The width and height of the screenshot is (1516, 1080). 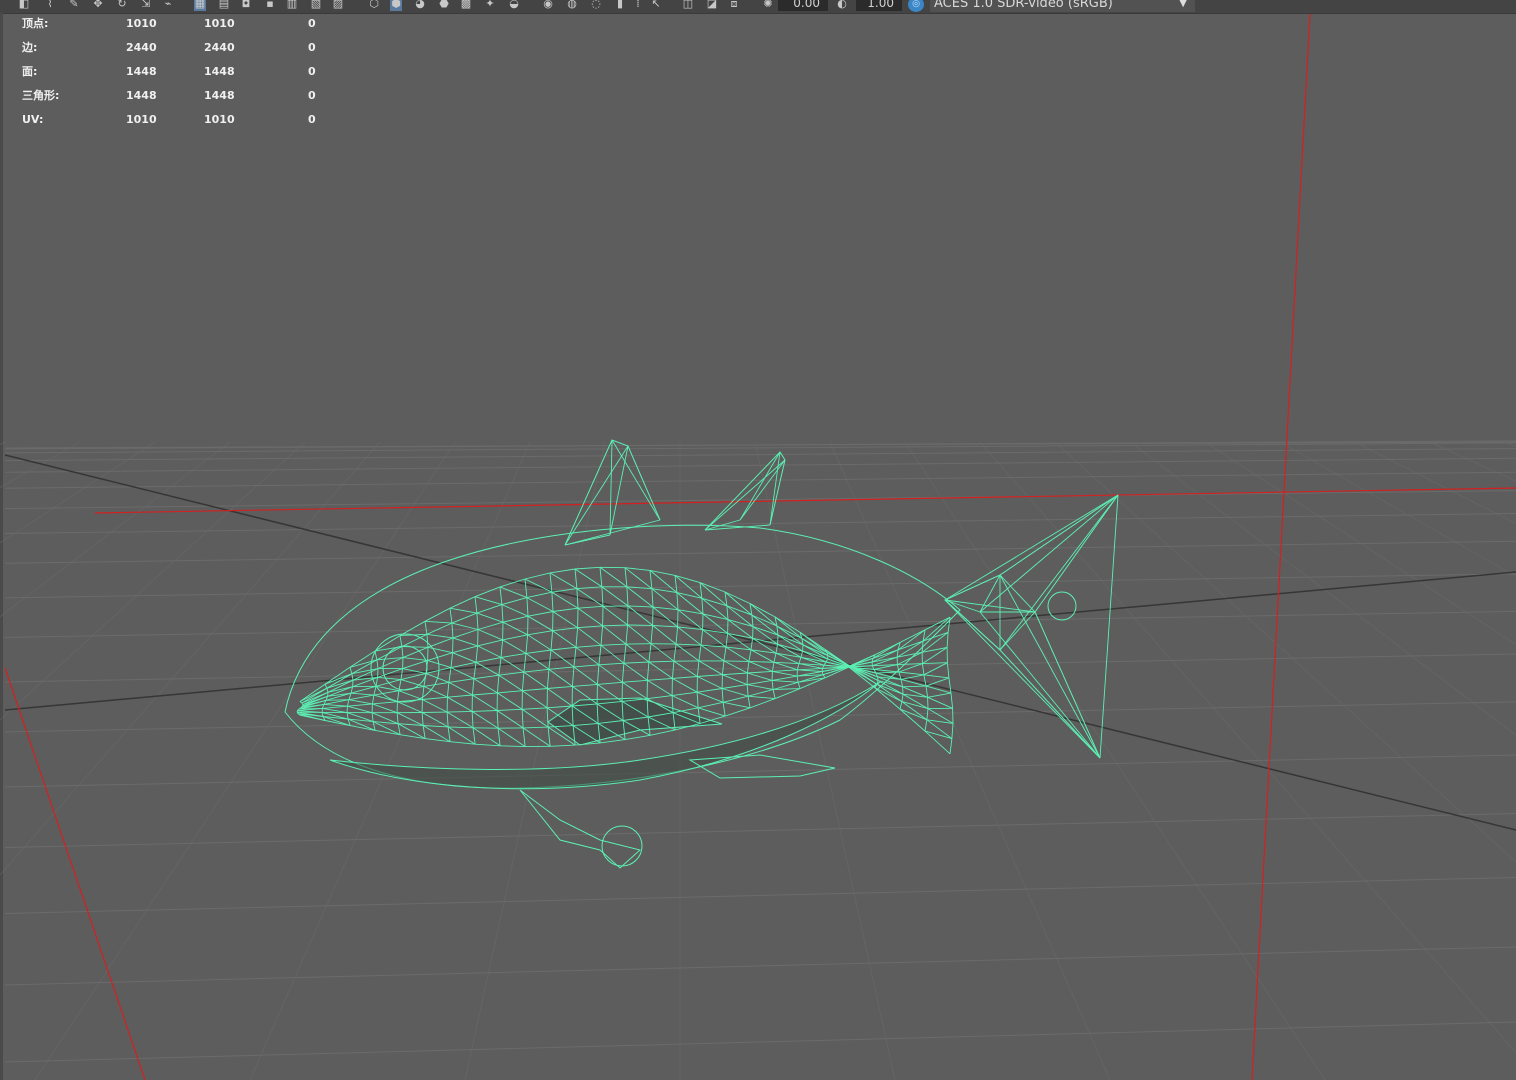 What do you see at coordinates (1281, 546) in the screenshot?
I see `frustum-edge-right` at bounding box center [1281, 546].